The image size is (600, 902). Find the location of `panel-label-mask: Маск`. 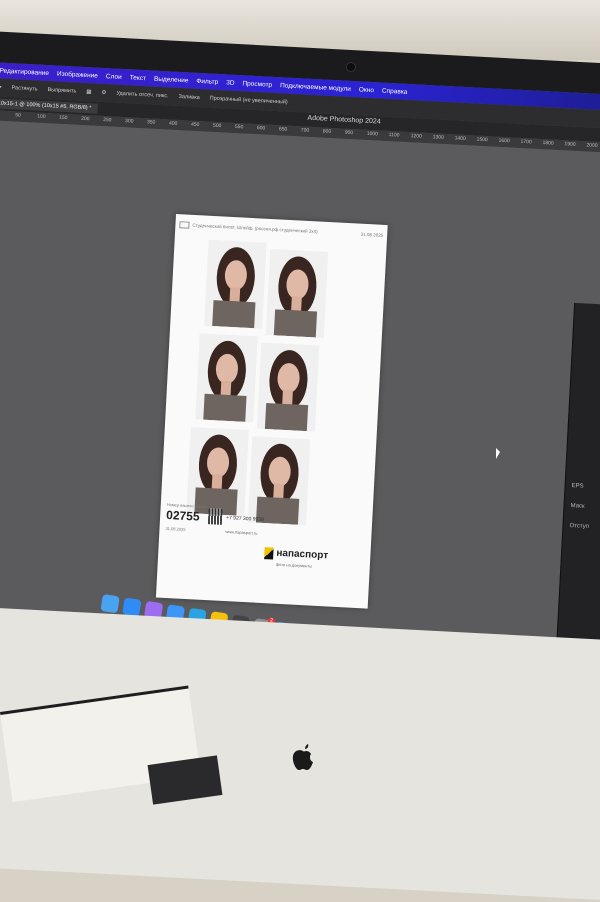

panel-label-mask: Маск is located at coordinates (577, 506).